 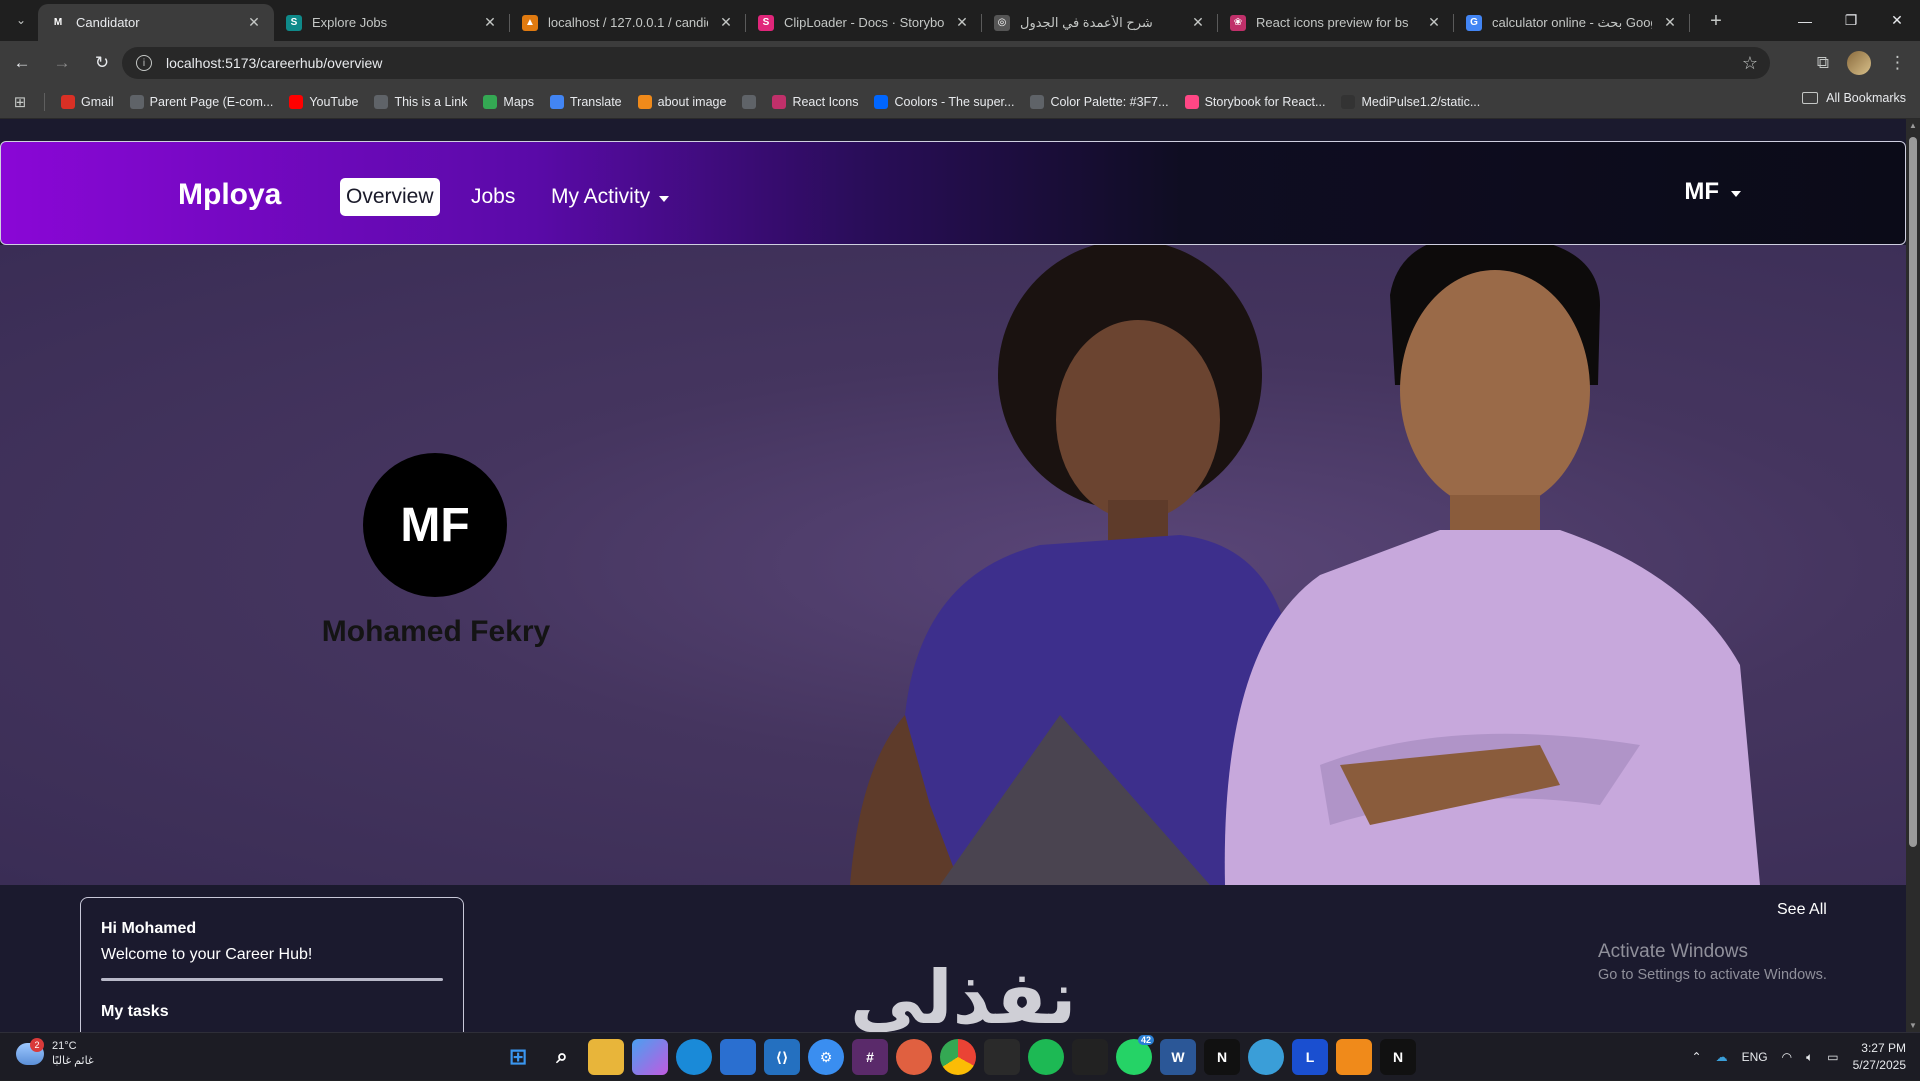 I want to click on browser-tab: Gcalculator online - بحث Google ✕, so click(x=1572, y=22).